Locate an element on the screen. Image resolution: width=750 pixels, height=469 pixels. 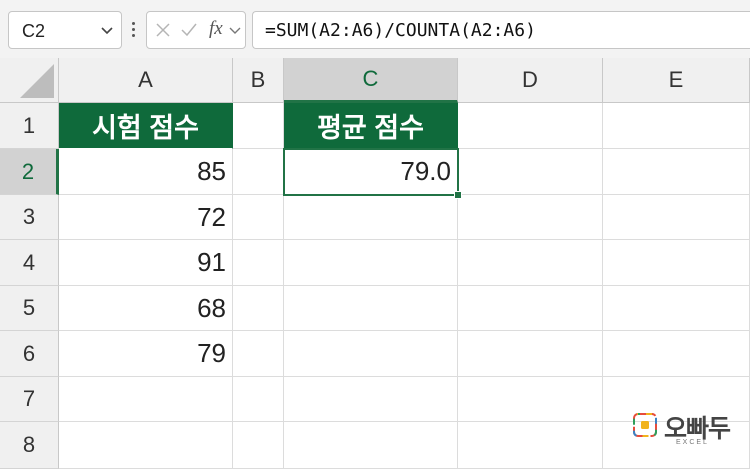
cell-c5 is located at coordinates (371, 308).